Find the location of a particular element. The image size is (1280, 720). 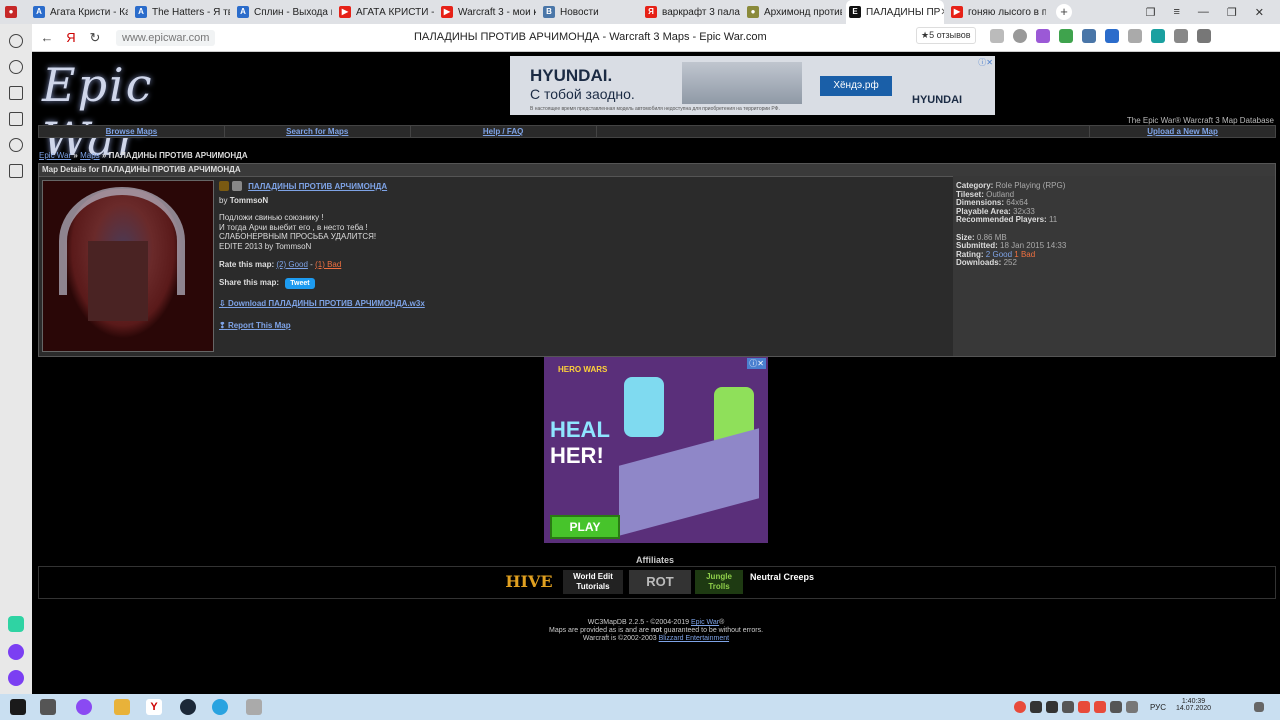

vk-music-icon is located at coordinates (1112, 36).